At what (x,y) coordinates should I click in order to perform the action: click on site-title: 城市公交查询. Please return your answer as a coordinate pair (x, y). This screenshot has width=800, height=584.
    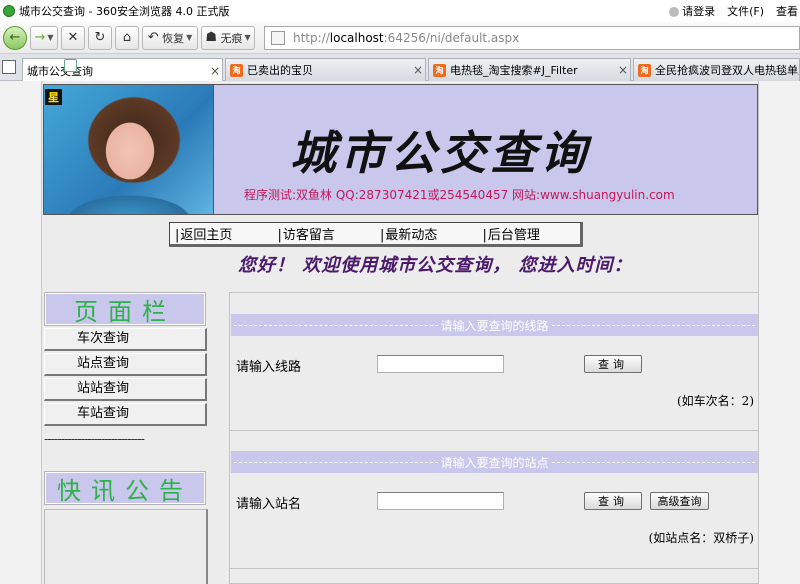
    Looking at the image, I should click on (440, 153).